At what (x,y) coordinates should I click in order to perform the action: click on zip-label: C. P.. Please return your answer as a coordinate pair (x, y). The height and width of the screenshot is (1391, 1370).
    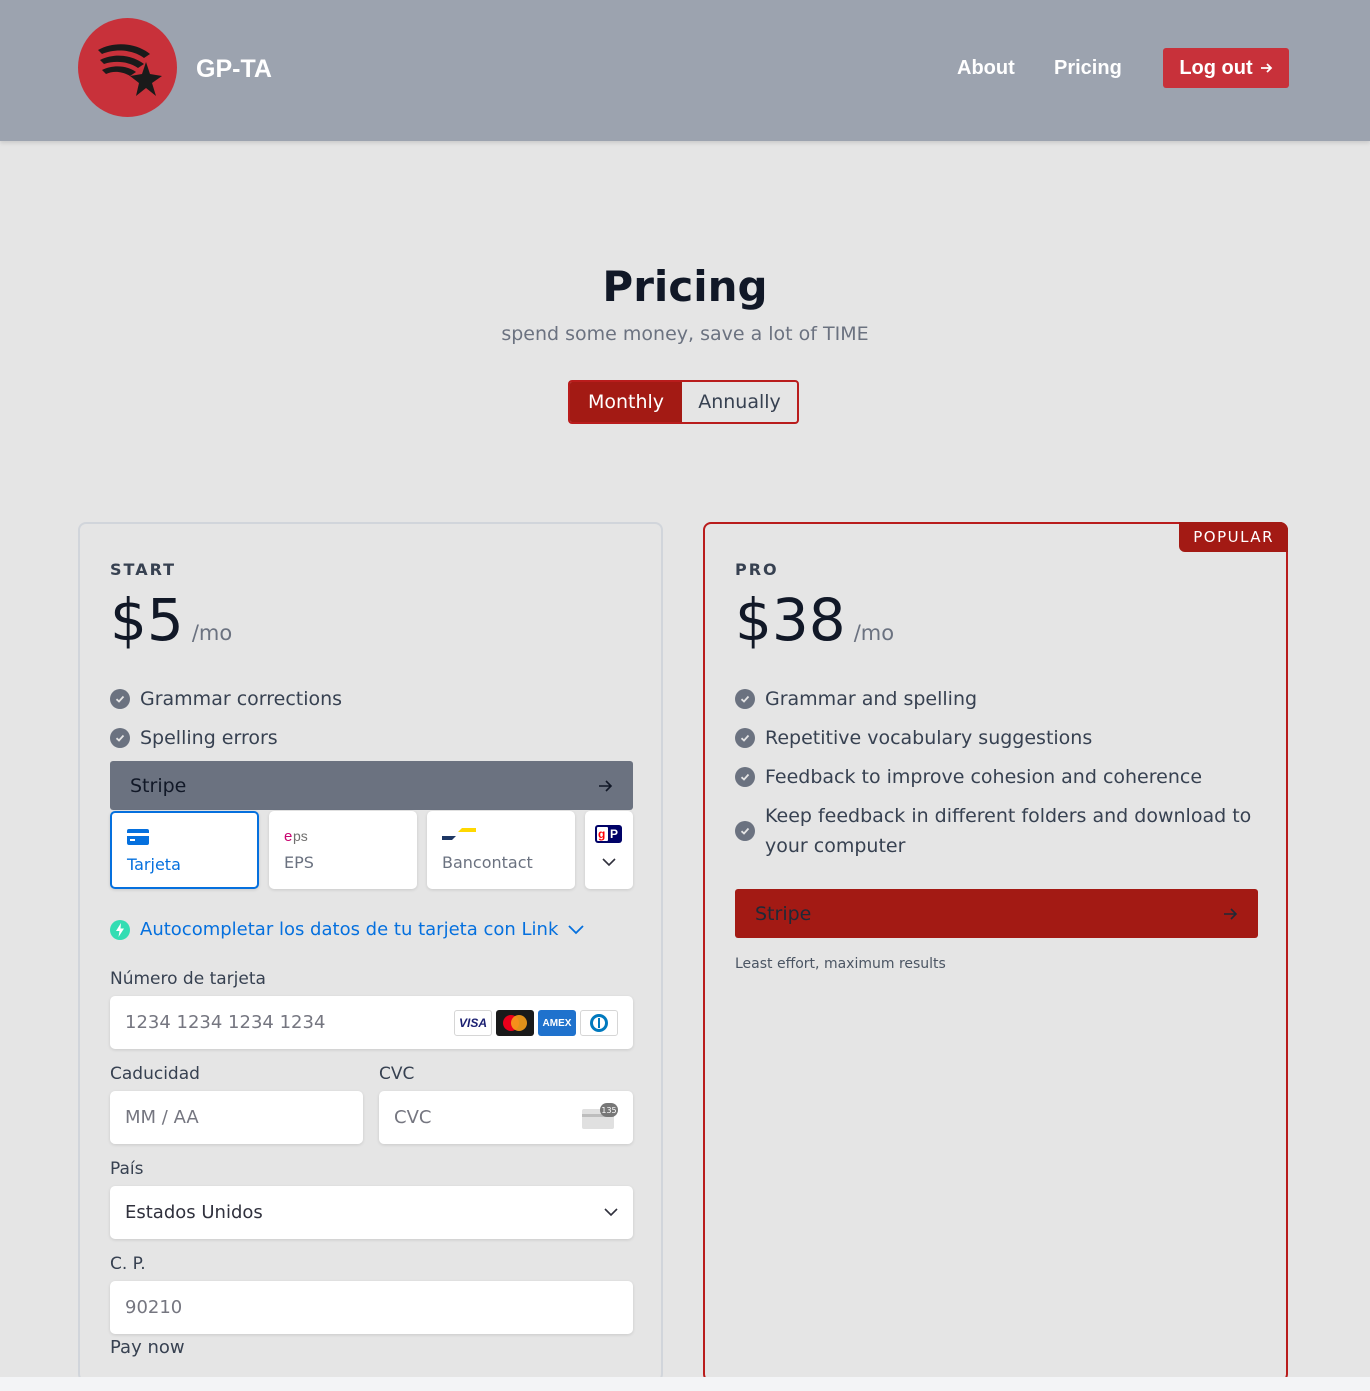
    Looking at the image, I should click on (128, 1264).